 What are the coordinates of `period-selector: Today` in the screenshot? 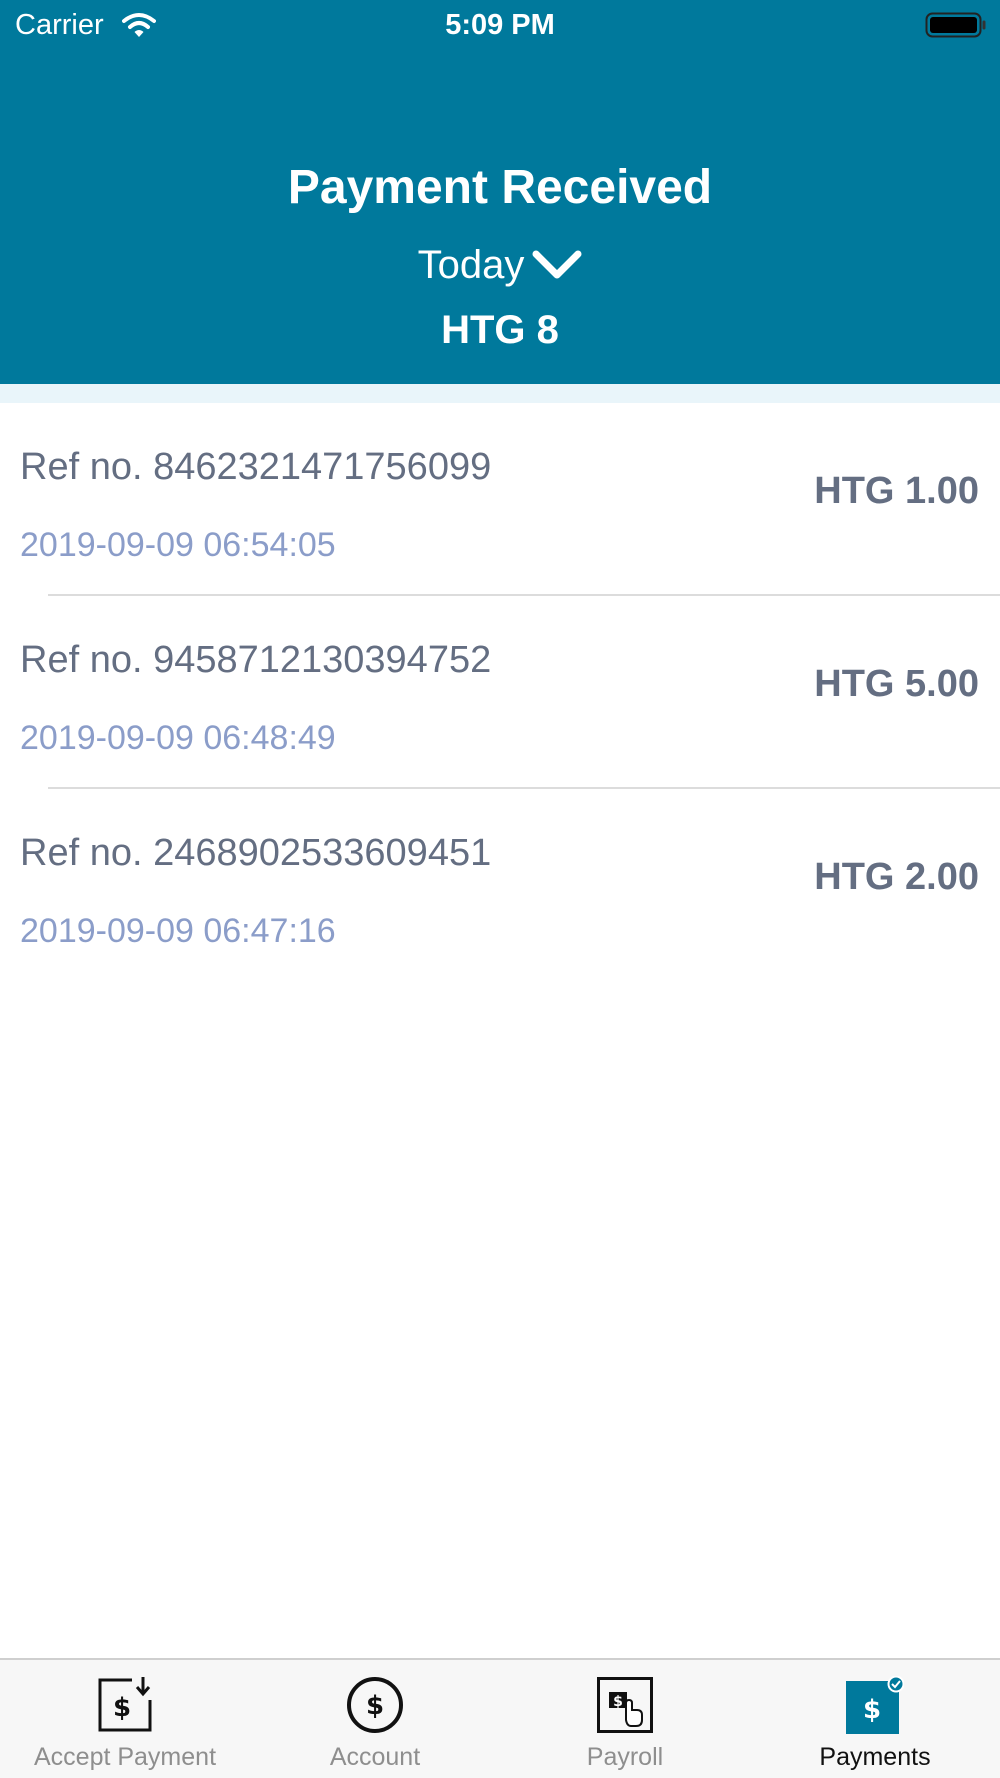 It's located at (500, 265).